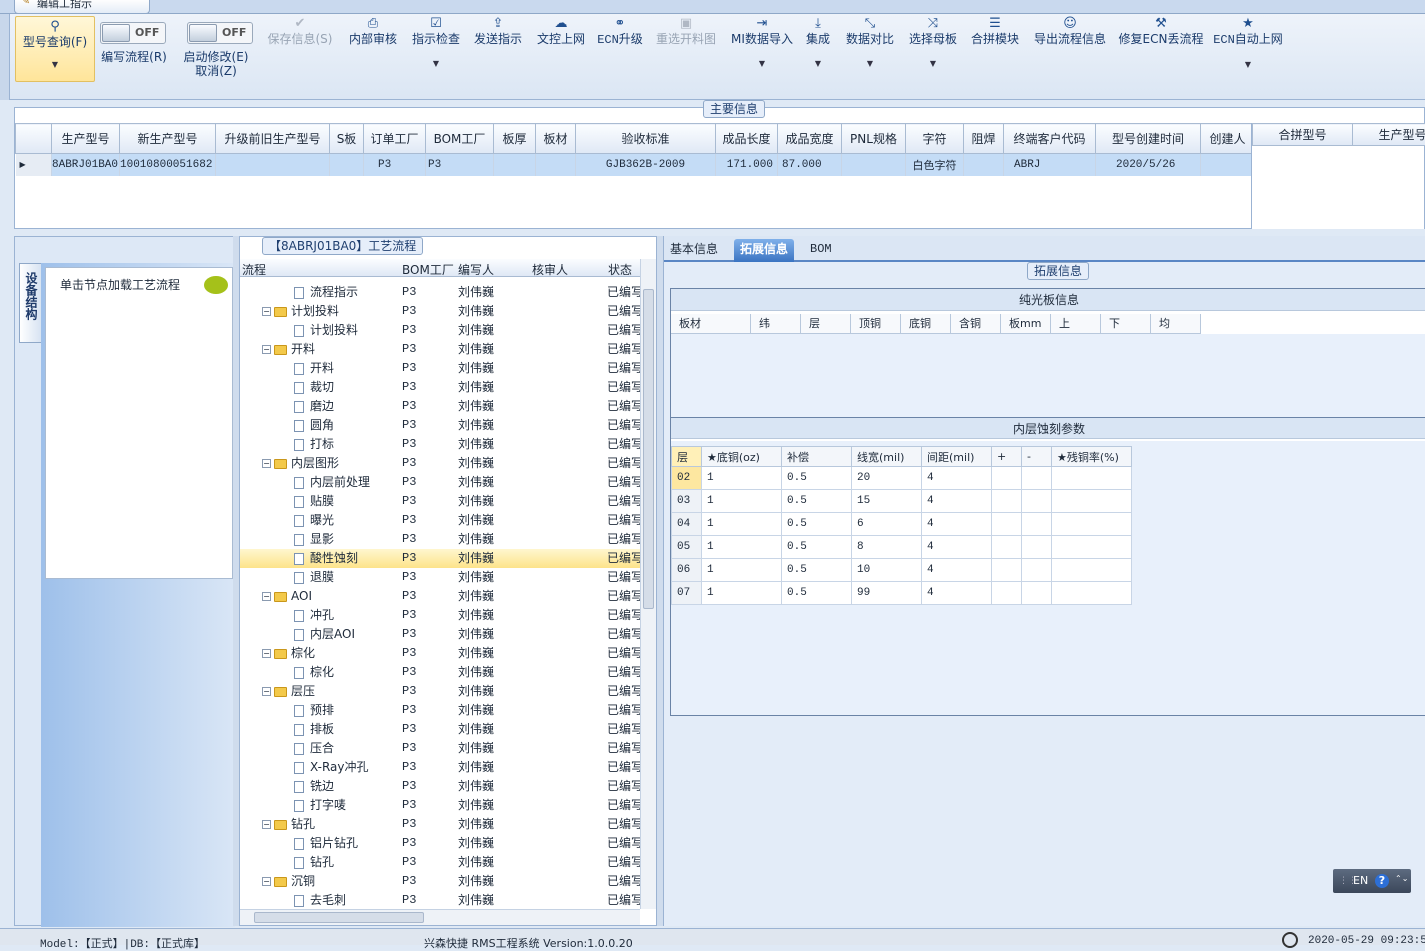 The height and width of the screenshot is (951, 1425). Describe the element at coordinates (902, 501) in the screenshot. I see `etch-row: 0310.5154` at that location.